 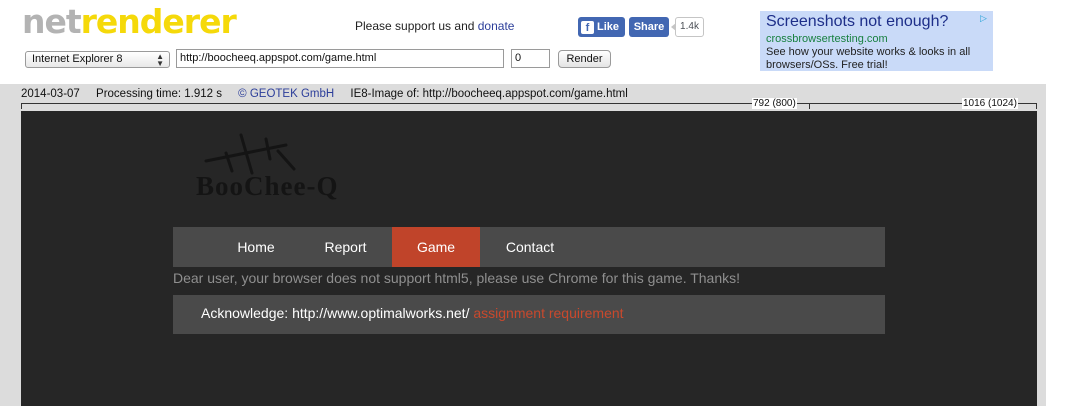 I want to click on select-arrows-icon: ▲ ▼, so click(x=160, y=60).